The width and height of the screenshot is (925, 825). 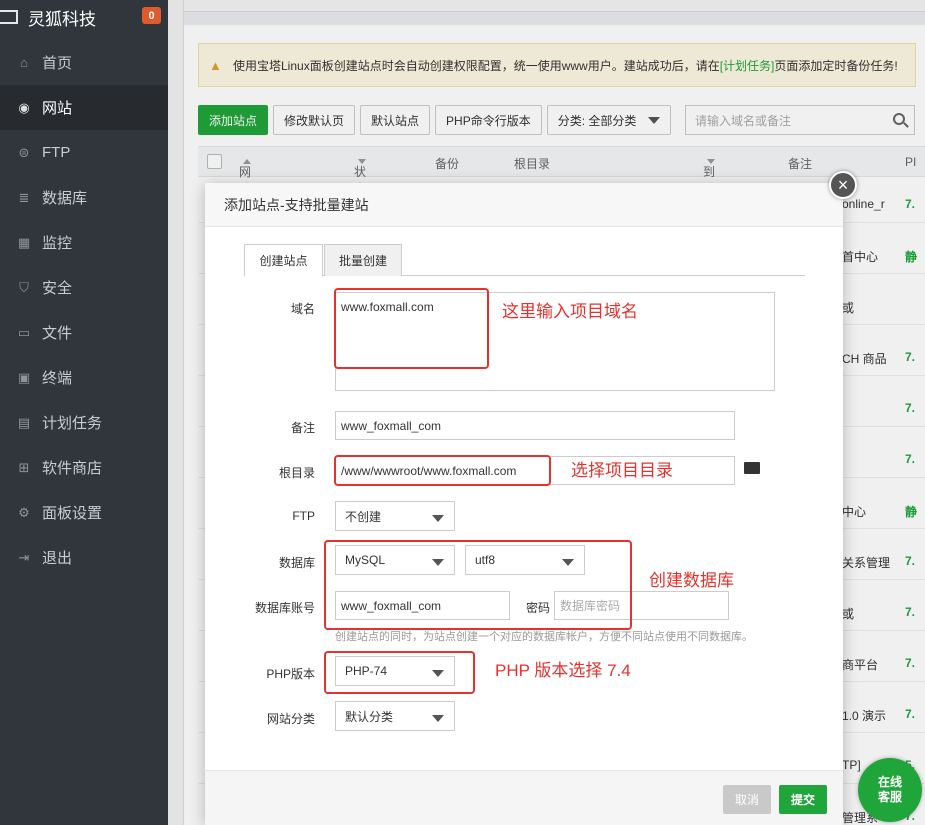 I want to click on logout-icon: ⇥, so click(x=24, y=557).